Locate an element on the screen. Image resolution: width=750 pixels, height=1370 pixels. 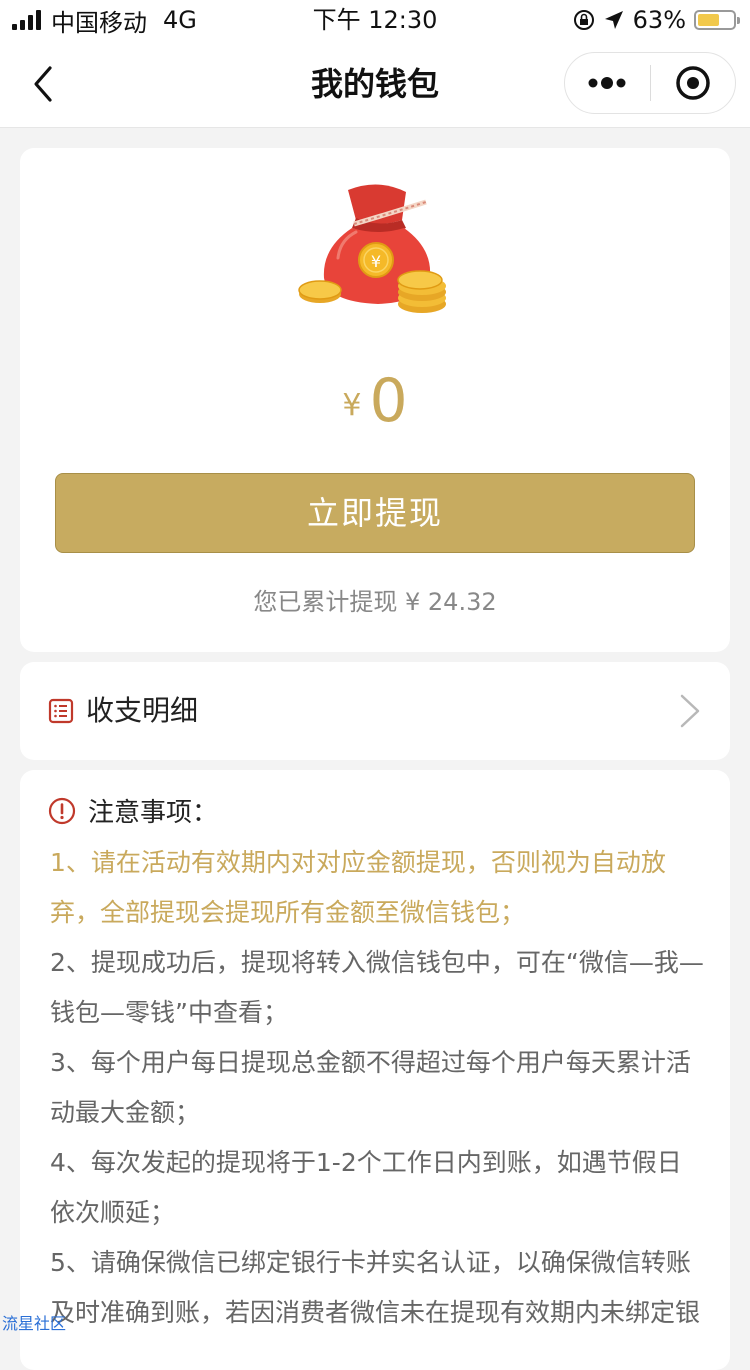
notice-header: 注意事项： is located at coordinates (133, 810).